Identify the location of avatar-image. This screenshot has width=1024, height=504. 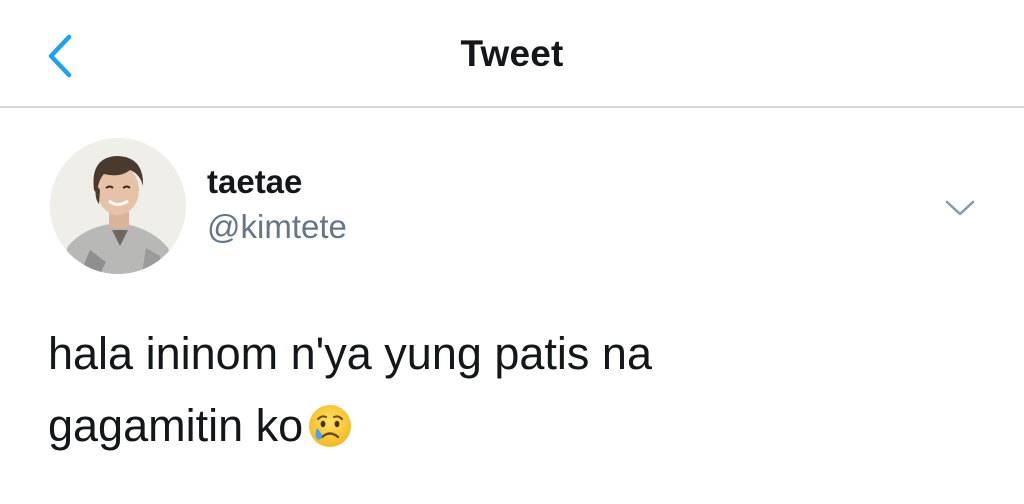
(118, 206).